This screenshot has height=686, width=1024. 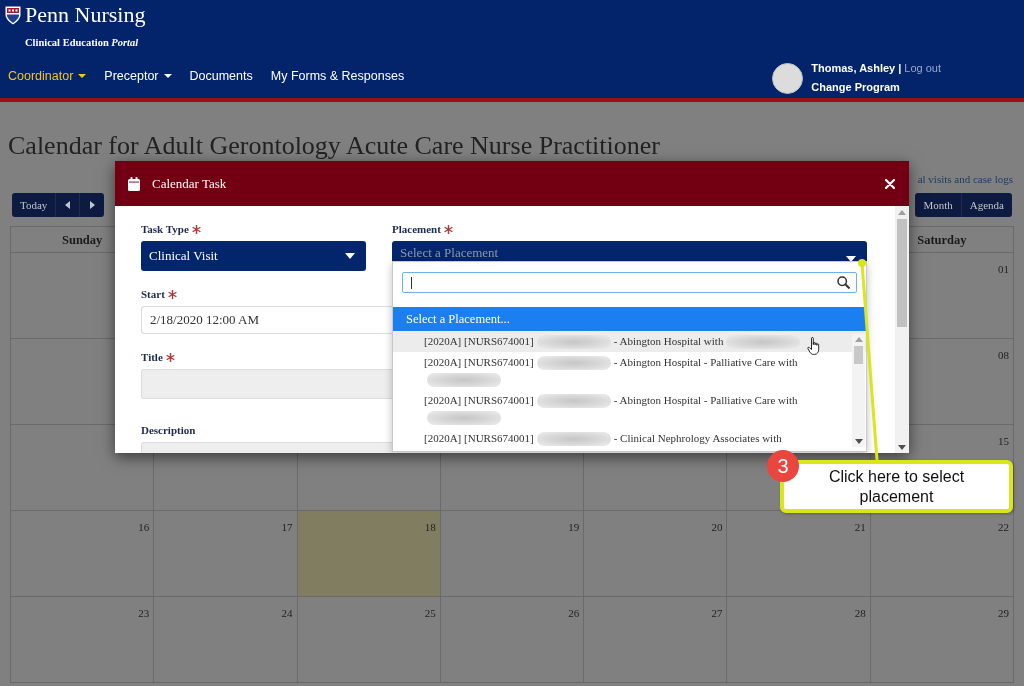 What do you see at coordinates (860, 613) in the screenshot?
I see `day-number: 28` at bounding box center [860, 613].